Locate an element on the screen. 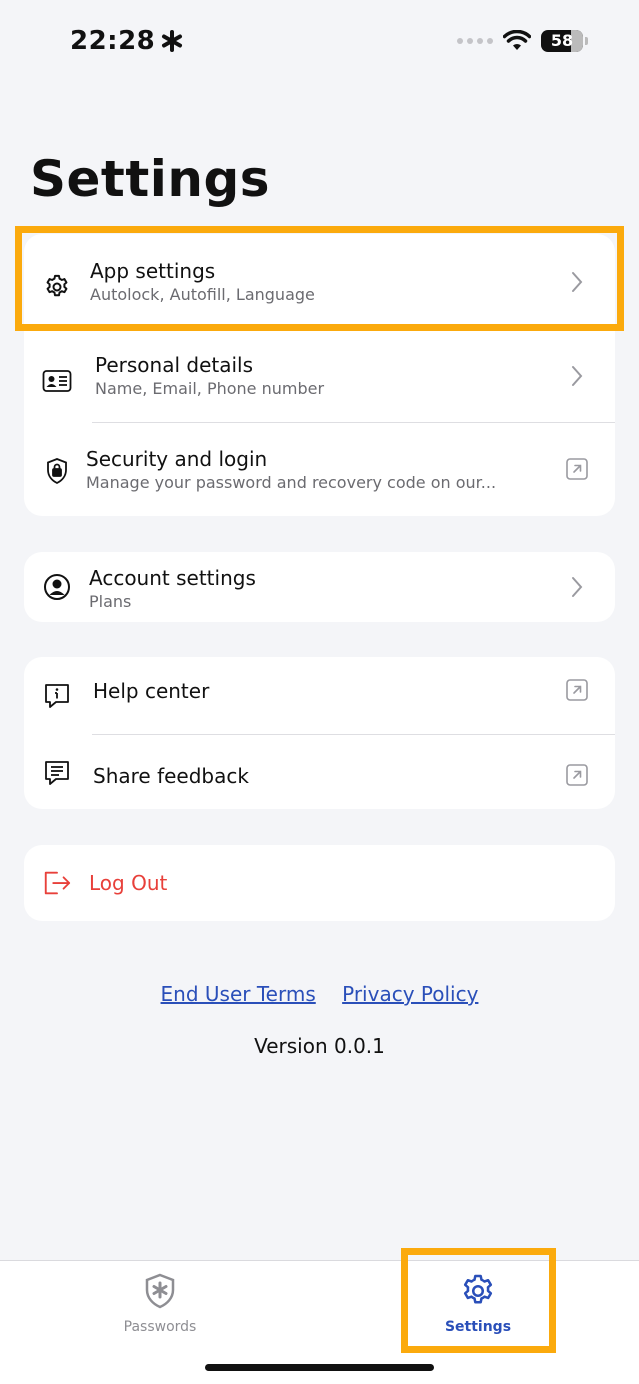 This screenshot has height=1384, width=639. tab-label: Settings is located at coordinates (478, 1327).